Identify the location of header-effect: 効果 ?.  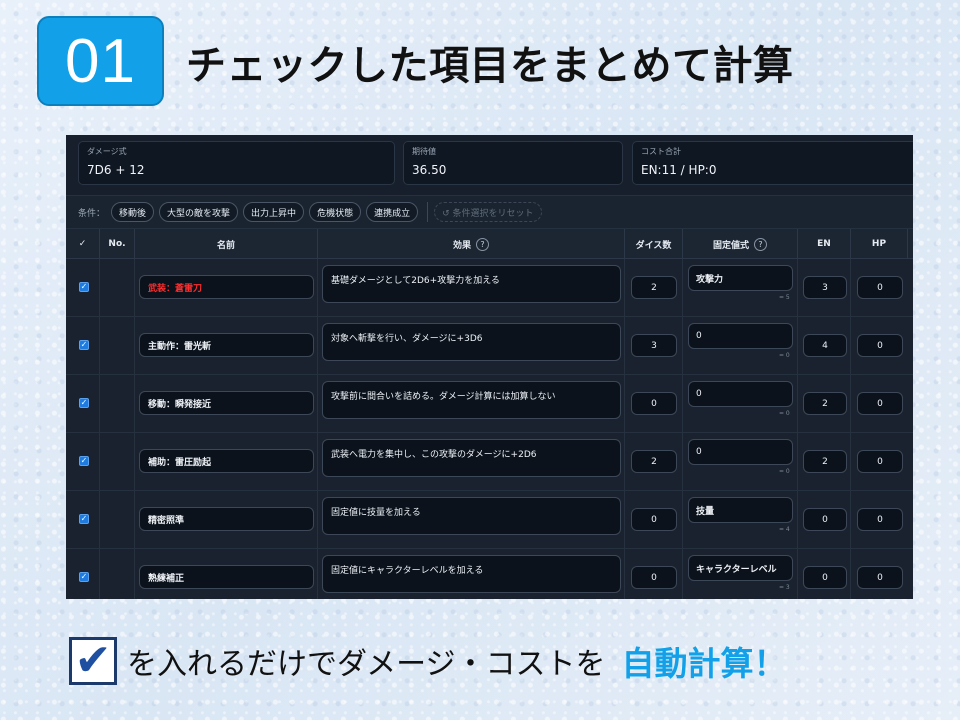
(471, 244).